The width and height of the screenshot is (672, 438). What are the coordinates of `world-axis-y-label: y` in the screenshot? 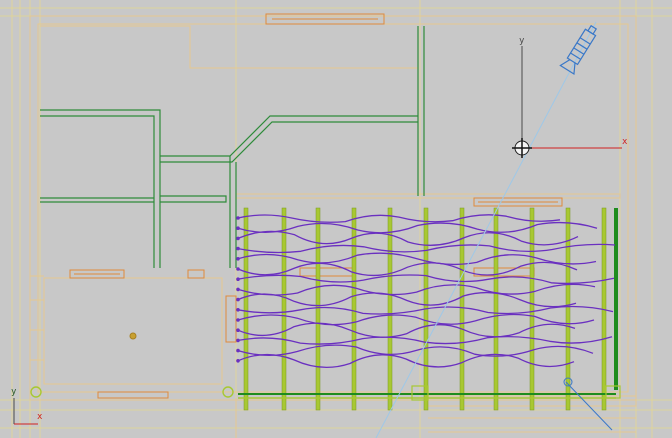 It's located at (14, 392).